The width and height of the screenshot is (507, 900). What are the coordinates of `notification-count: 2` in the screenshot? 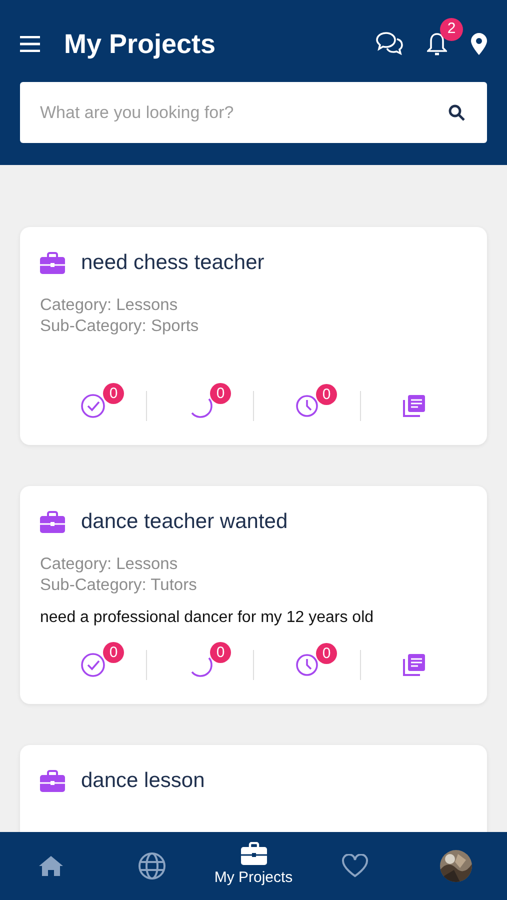 It's located at (451, 29).